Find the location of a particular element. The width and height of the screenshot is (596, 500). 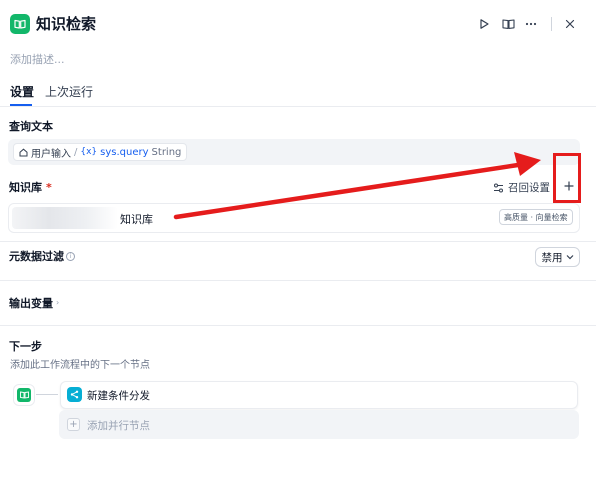

annotation-highlight-box is located at coordinates (567, 178).